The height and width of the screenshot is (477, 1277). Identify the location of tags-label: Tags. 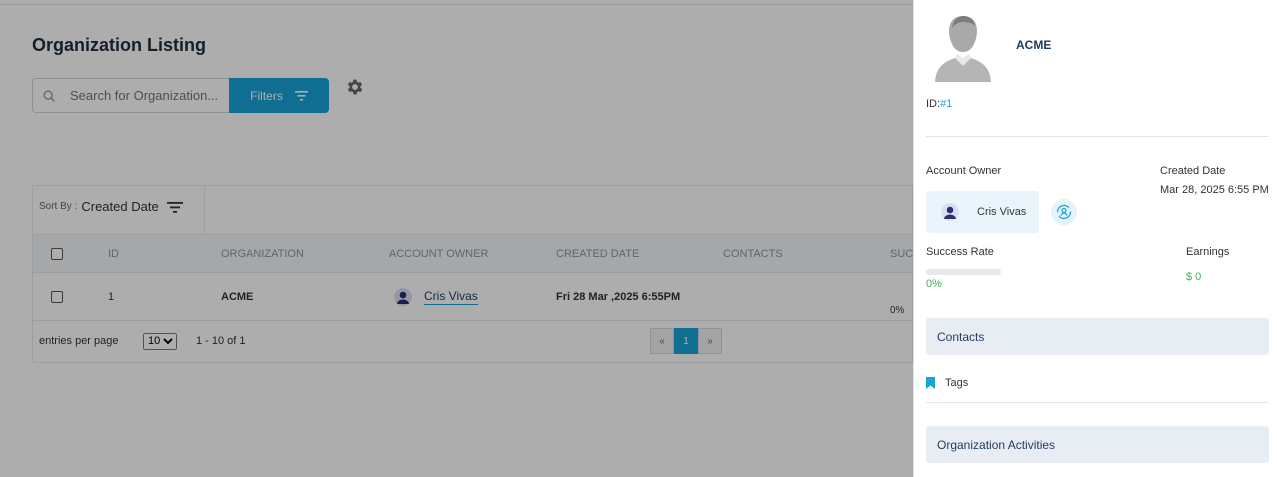
(957, 383).